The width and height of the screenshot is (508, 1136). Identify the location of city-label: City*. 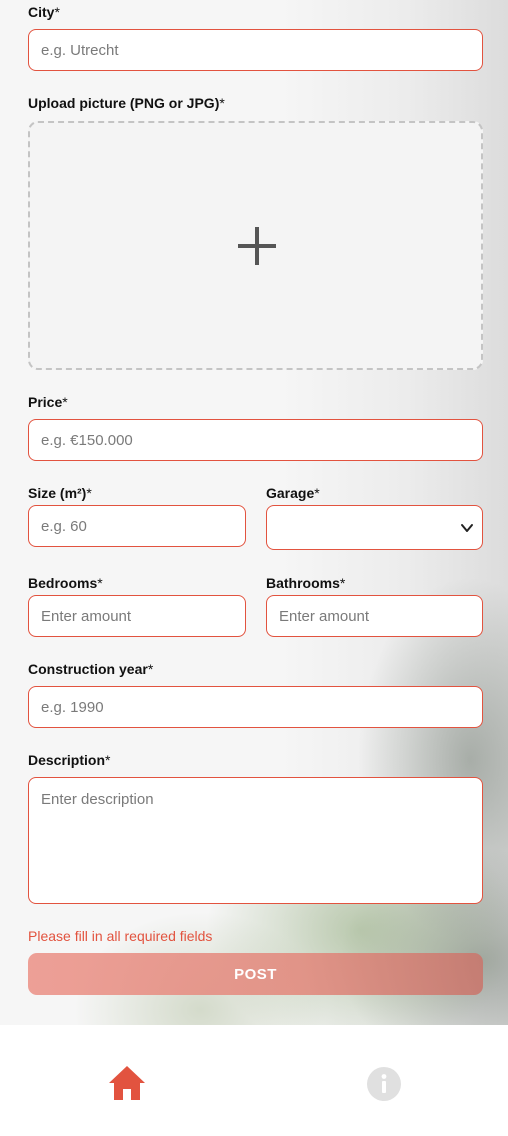
(44, 12).